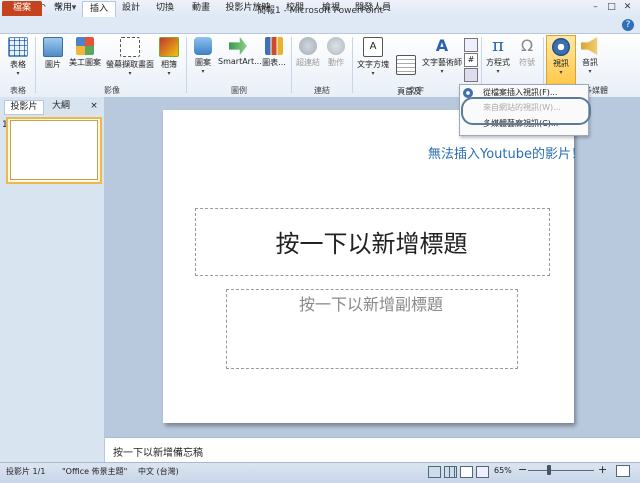 The height and width of the screenshot is (483, 640). What do you see at coordinates (131, 8) in the screenshot?
I see `tab-design: 設計` at bounding box center [131, 8].